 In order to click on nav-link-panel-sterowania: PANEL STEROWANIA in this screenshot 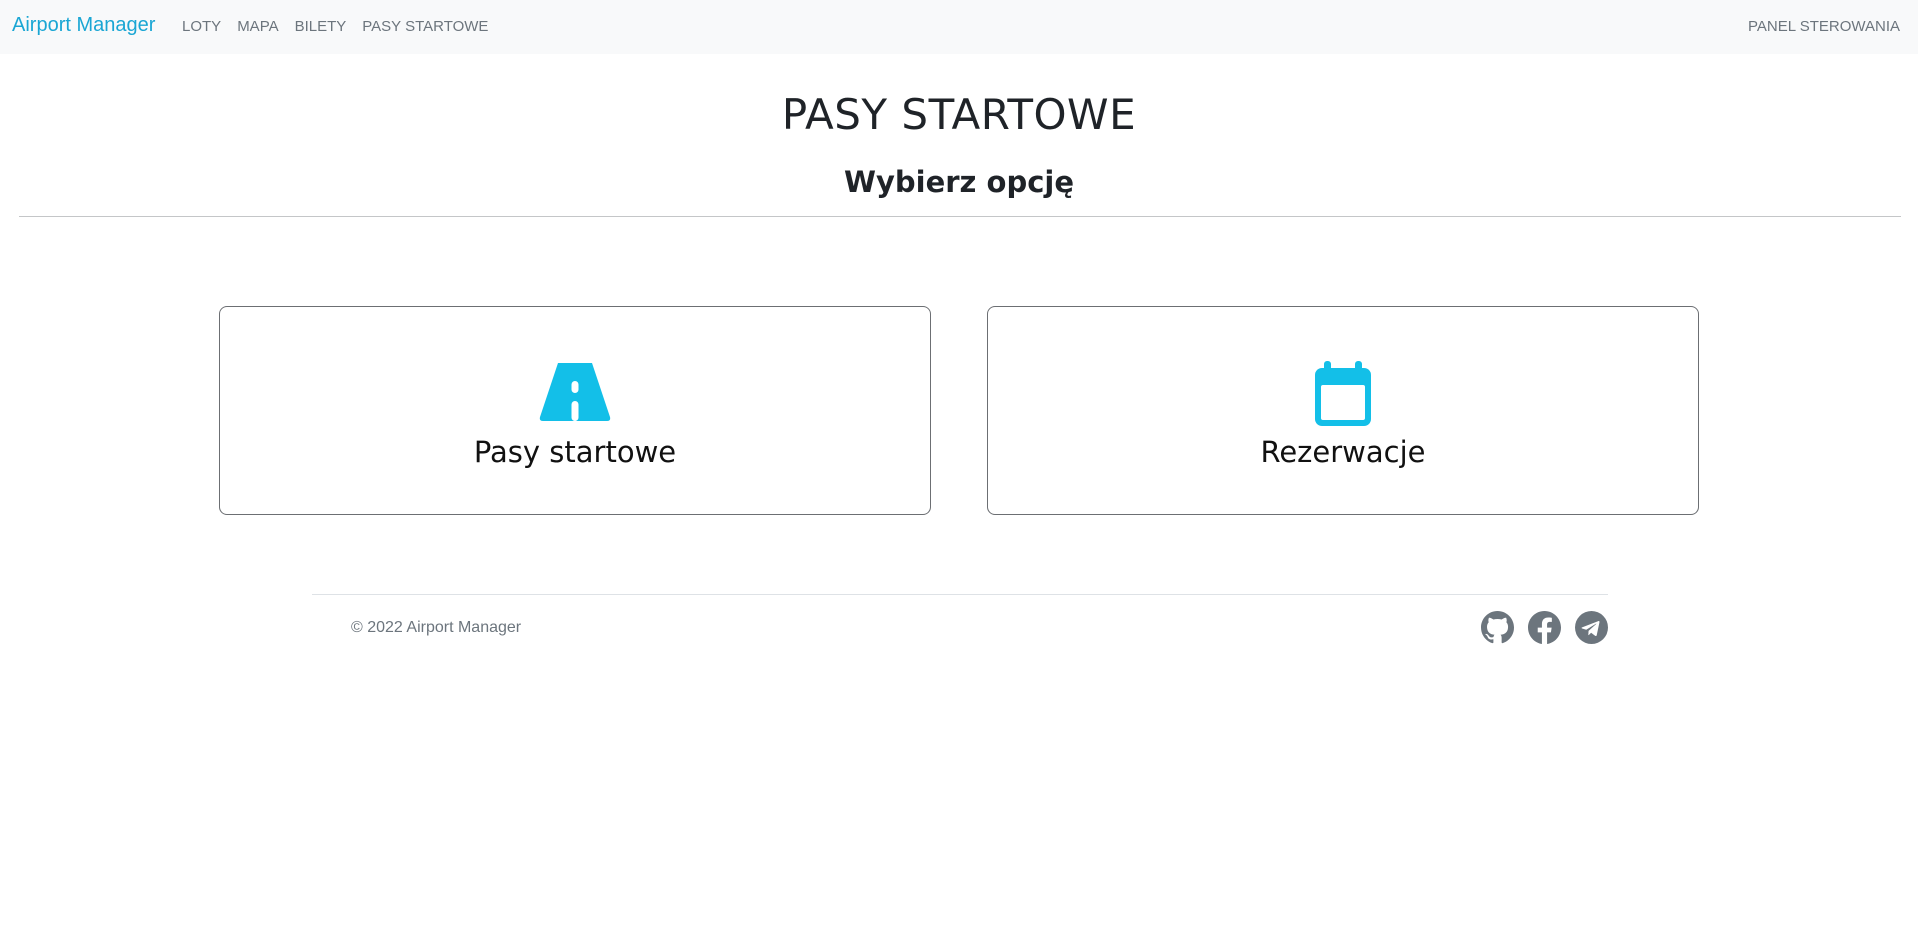, I will do `click(1824, 26)`.